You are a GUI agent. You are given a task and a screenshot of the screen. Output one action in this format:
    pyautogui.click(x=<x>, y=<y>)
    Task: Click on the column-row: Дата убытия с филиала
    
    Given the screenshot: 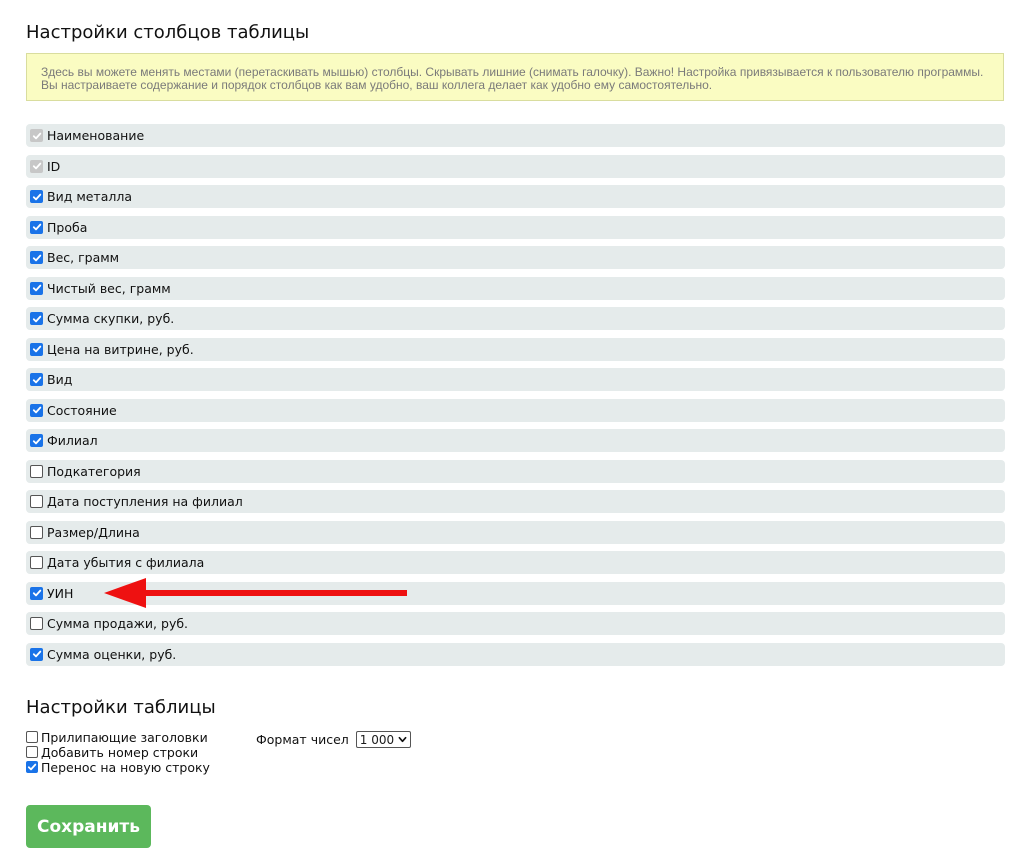 What is the action you would take?
    pyautogui.click(x=515, y=562)
    